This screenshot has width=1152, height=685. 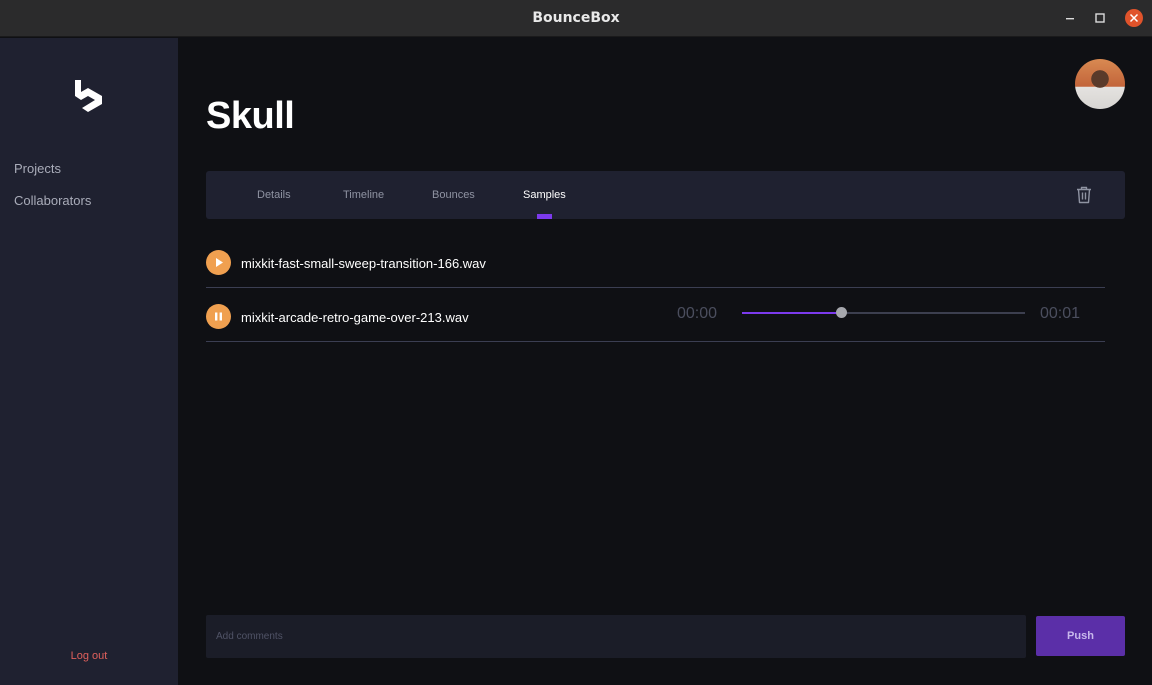 I want to click on tab-samples: Samples, so click(x=544, y=195).